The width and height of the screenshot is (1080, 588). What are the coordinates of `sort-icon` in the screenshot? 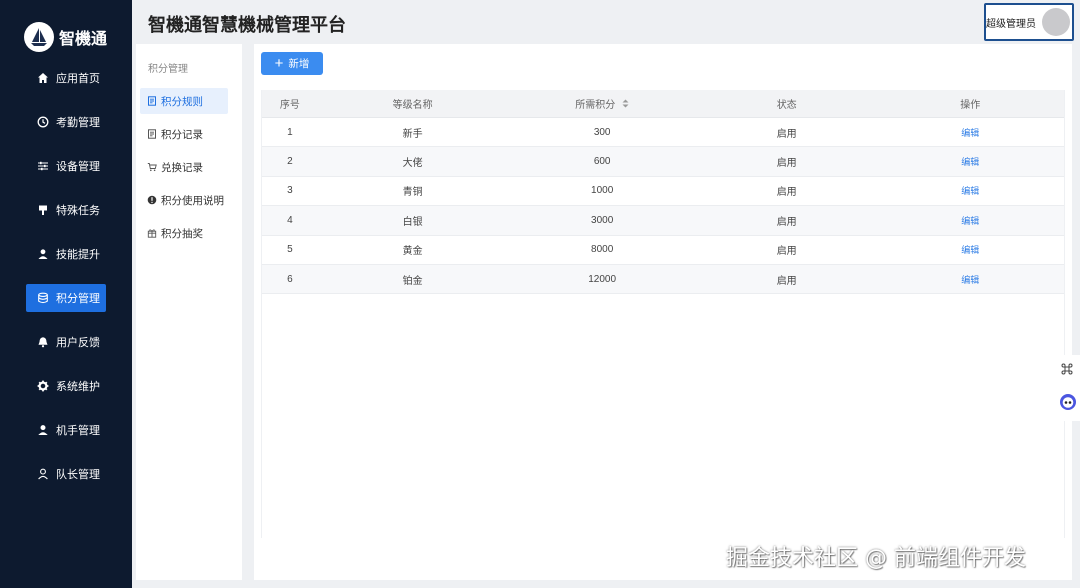 It's located at (625, 105).